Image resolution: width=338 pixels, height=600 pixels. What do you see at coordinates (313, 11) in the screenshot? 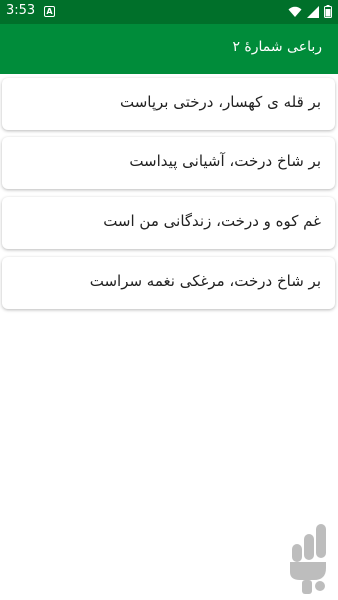
I see `signal-icon` at bounding box center [313, 11].